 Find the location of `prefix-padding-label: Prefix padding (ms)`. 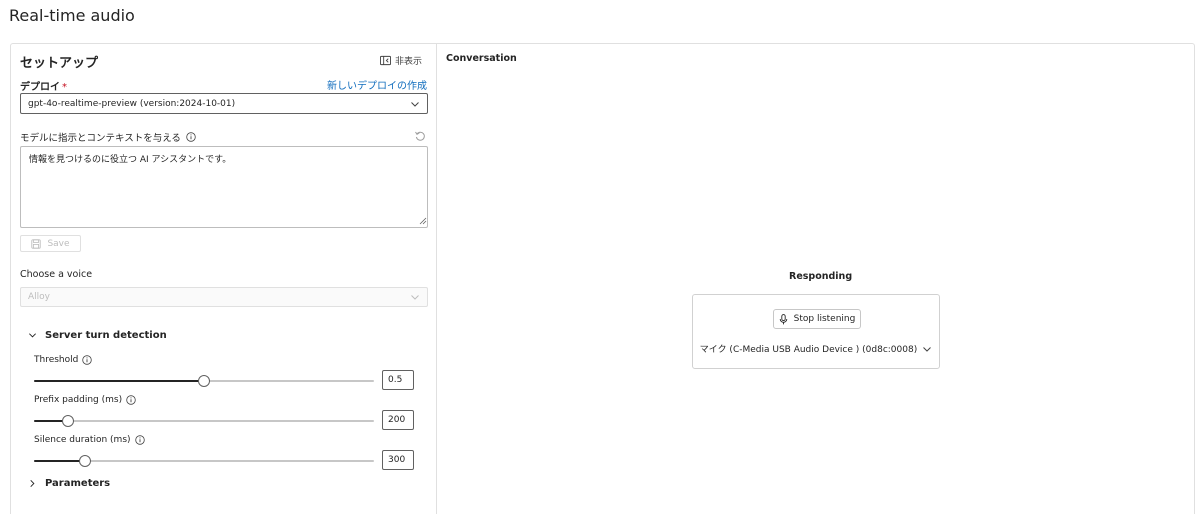

prefix-padding-label: Prefix padding (ms) is located at coordinates (85, 400).